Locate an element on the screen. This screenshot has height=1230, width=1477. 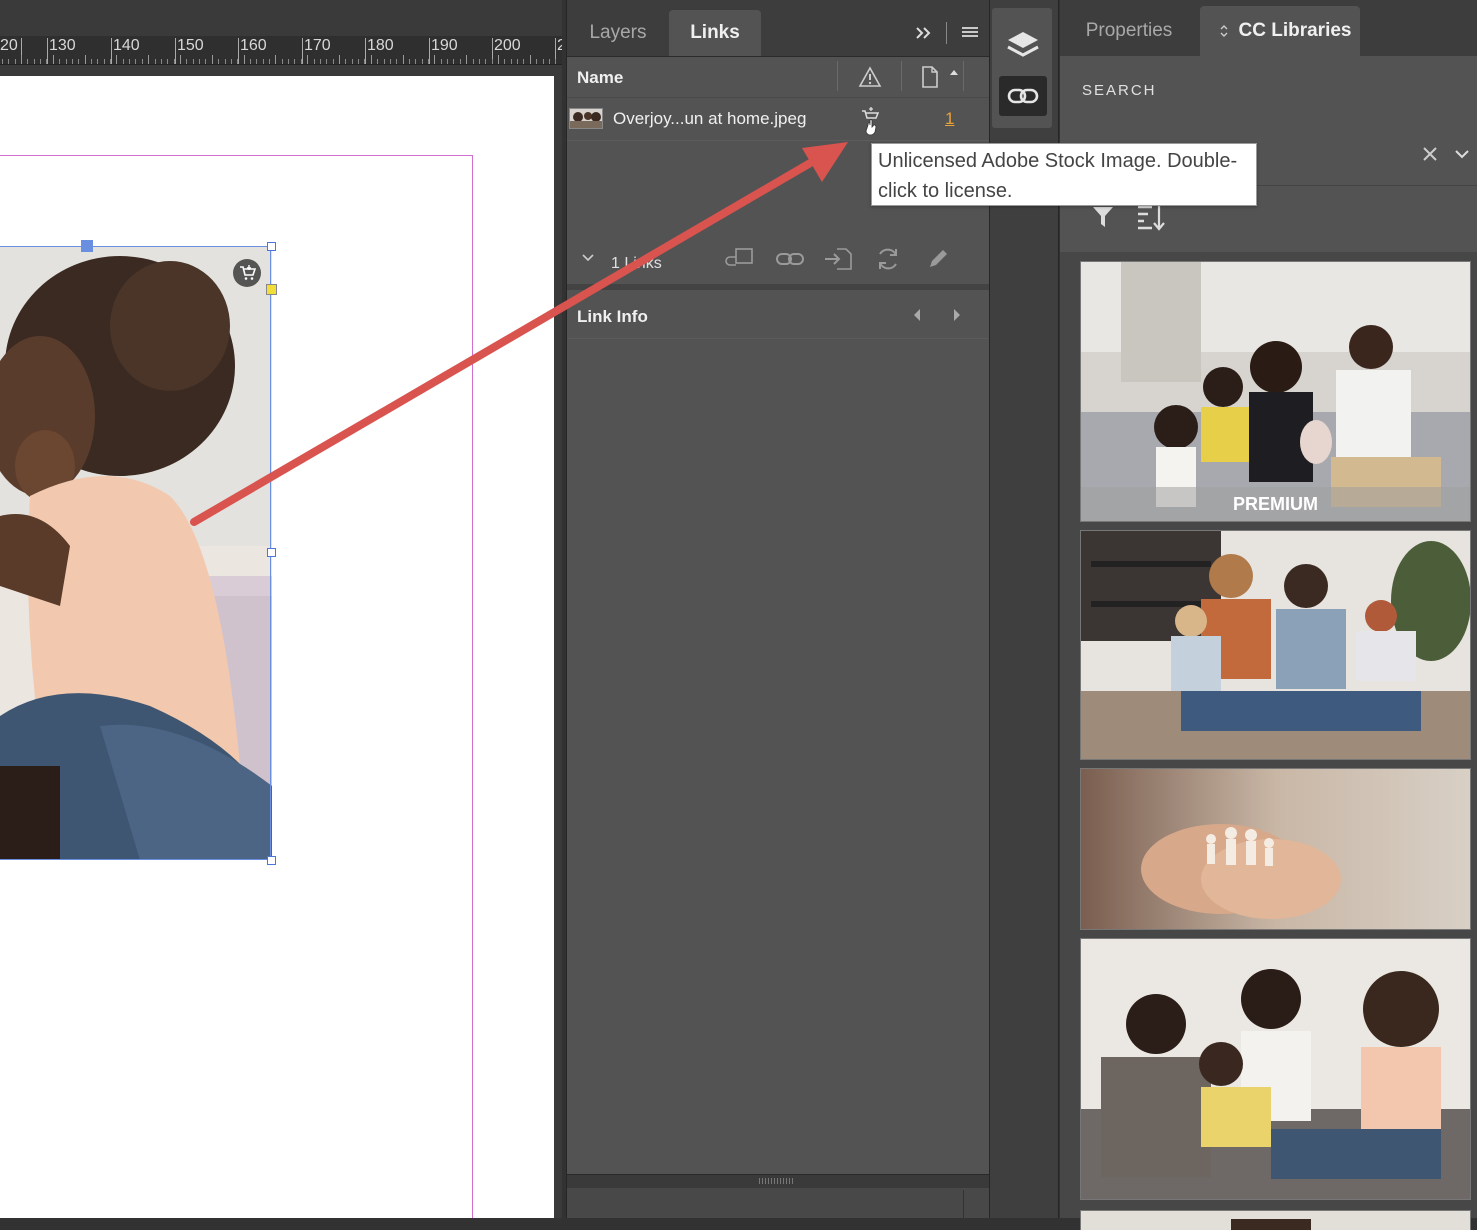
tab-cc-libraries-label: CC Libraries is located at coordinates (1295, 30).